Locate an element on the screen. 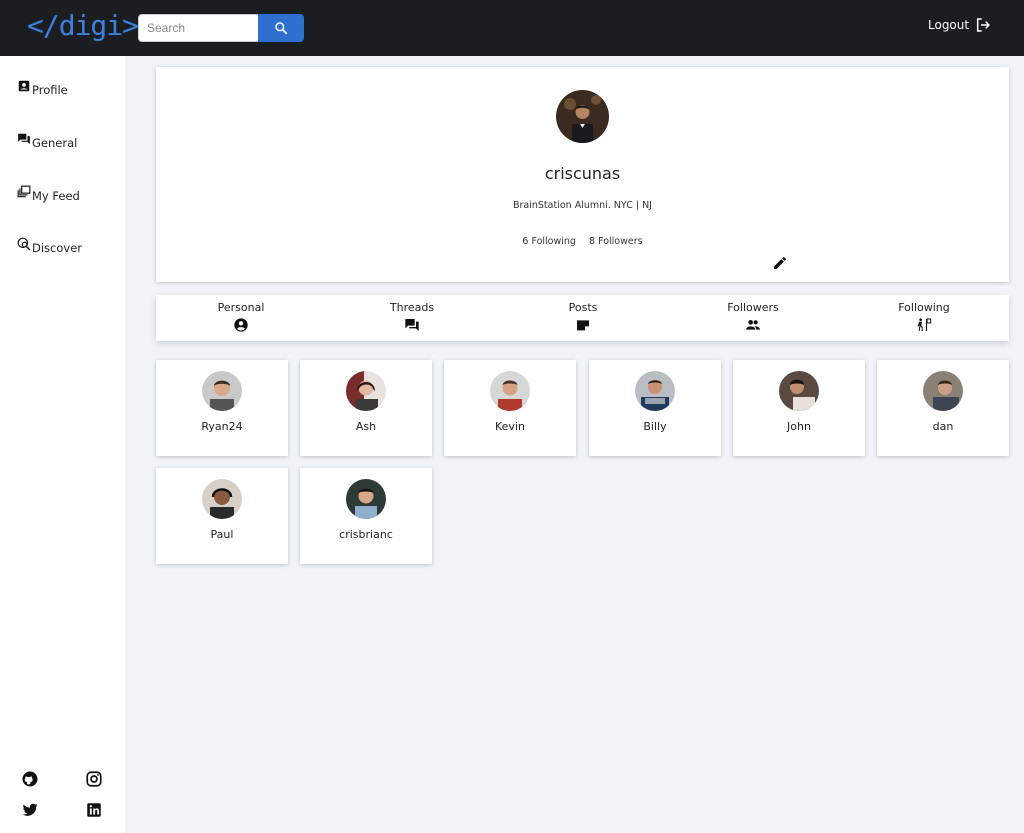  sidebar-item-label: Discover is located at coordinates (57, 248).